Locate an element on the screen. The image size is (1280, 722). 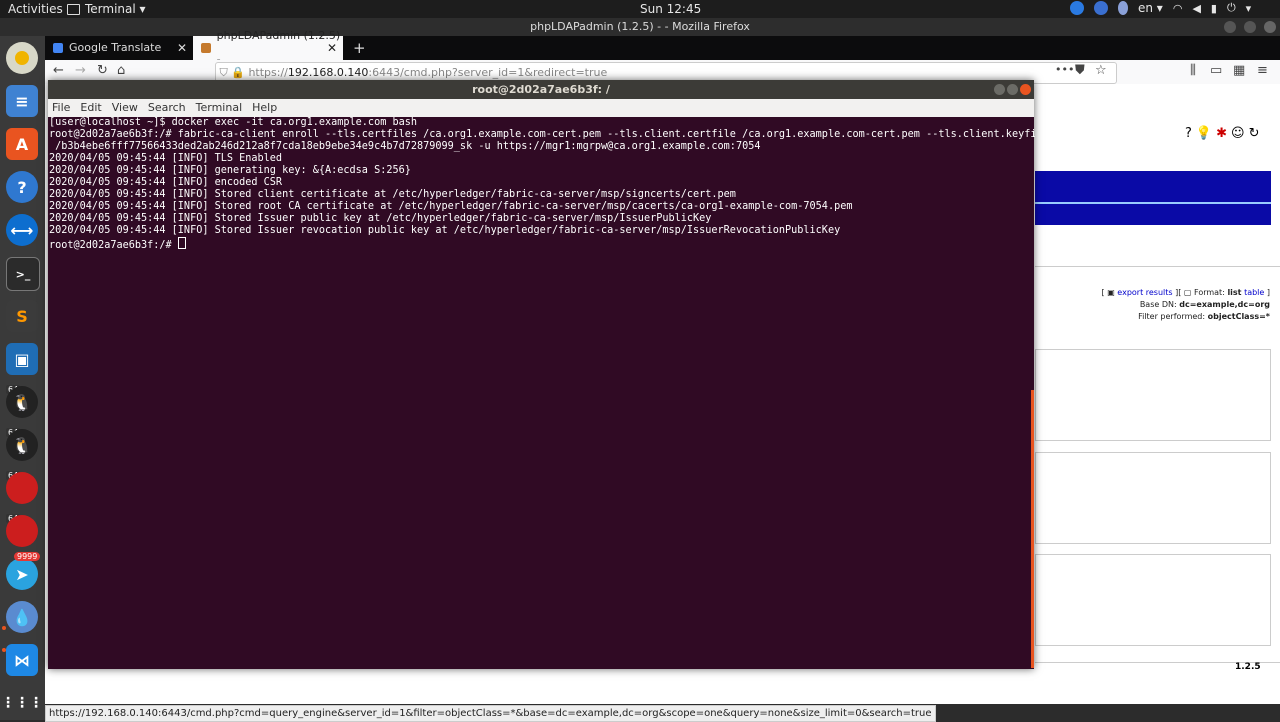
ldap-header is located at coordinates (1153, 198).